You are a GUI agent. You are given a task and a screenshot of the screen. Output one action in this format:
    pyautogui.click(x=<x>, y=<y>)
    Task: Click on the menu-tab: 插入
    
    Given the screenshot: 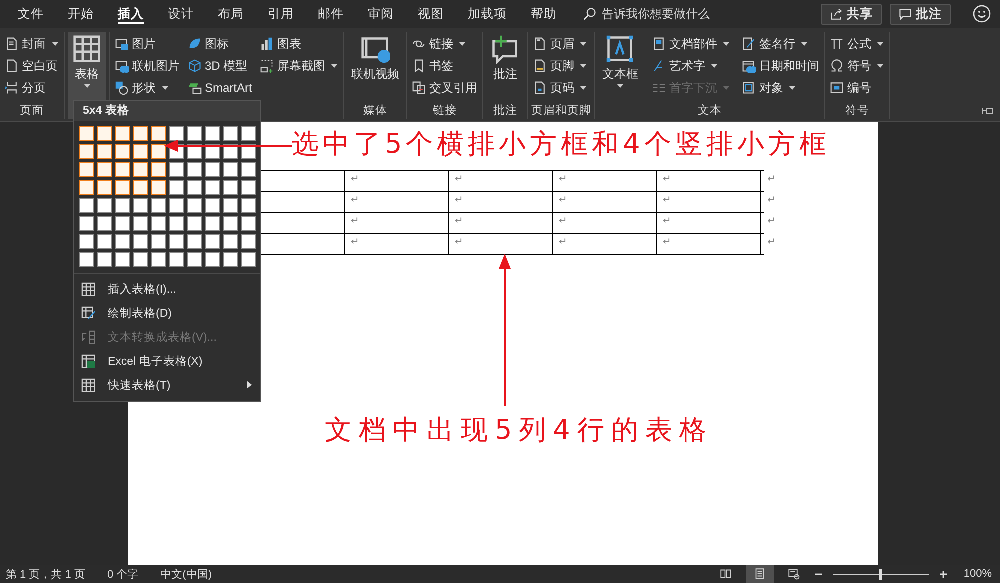 What is the action you would take?
    pyautogui.click(x=131, y=14)
    